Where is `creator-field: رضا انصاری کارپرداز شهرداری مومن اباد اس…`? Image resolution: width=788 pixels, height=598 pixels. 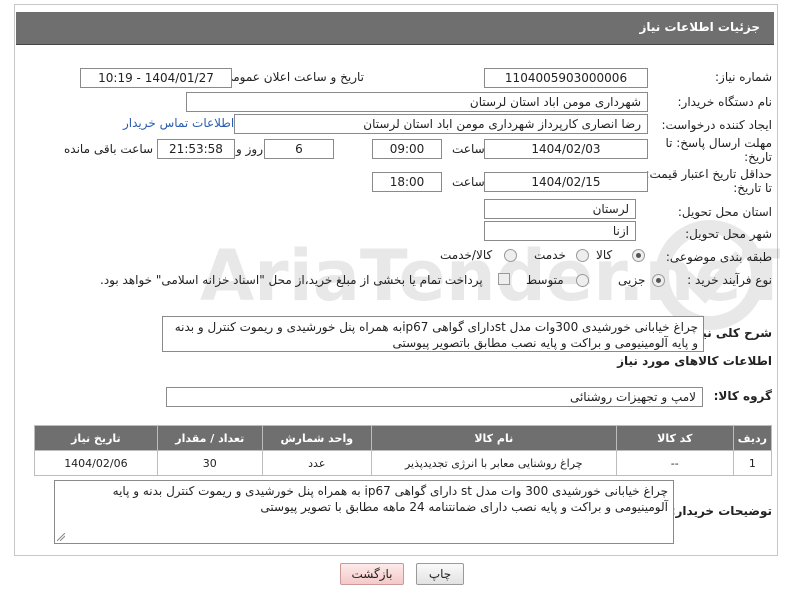 creator-field: رضا انصاری کارپرداز شهرداری مومن اباد اس… is located at coordinates (441, 124).